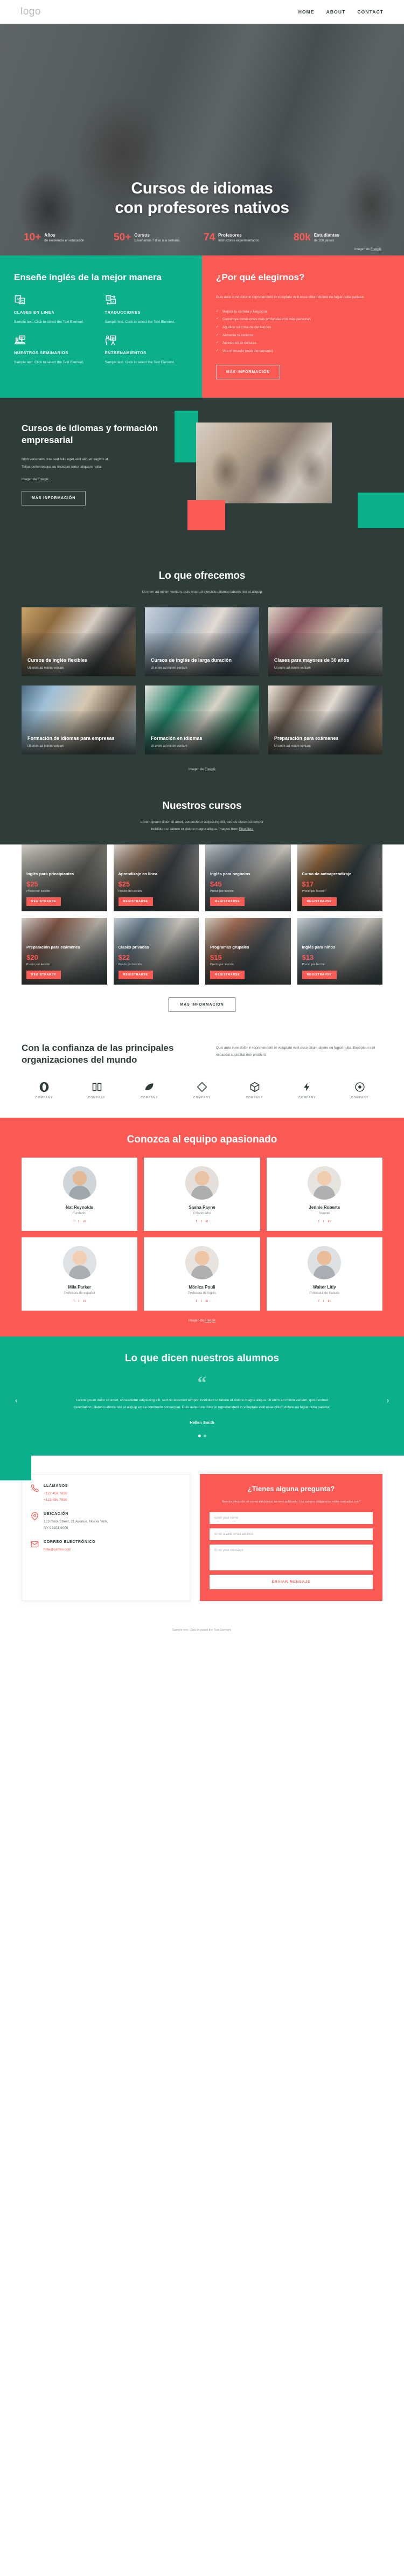 This screenshot has height=2576, width=404. Describe the element at coordinates (35, 1544) in the screenshot. I see `envelope-icon` at that location.